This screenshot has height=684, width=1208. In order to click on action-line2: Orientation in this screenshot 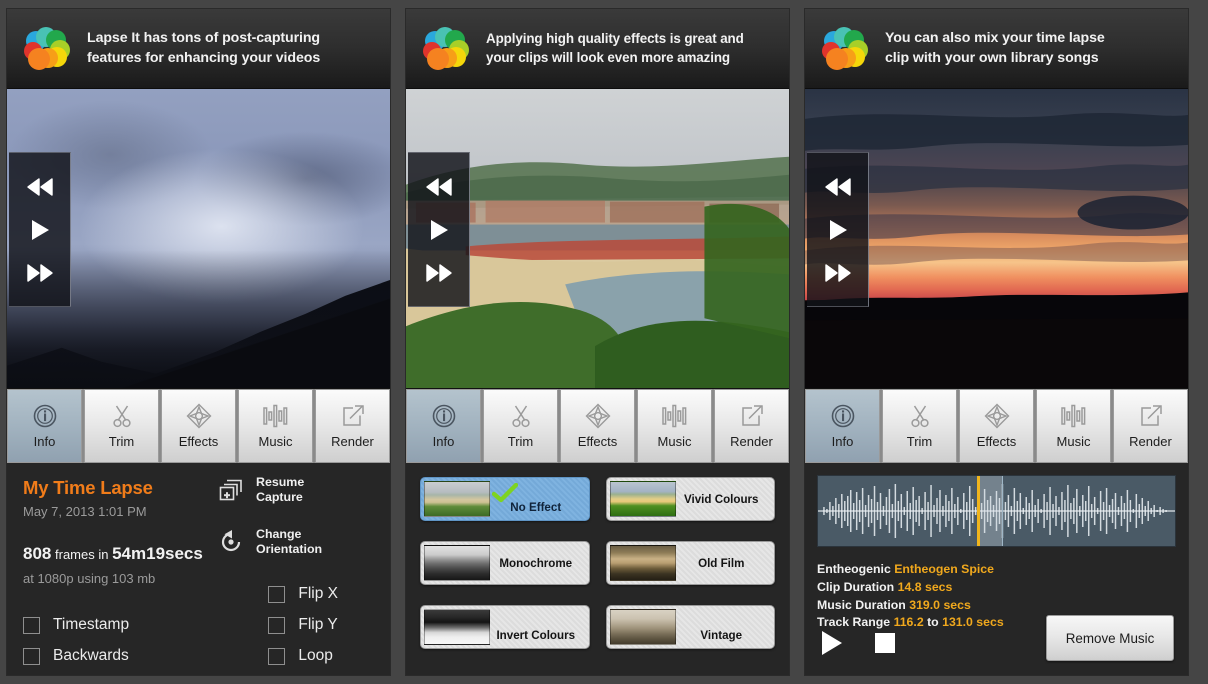, I will do `click(289, 549)`.